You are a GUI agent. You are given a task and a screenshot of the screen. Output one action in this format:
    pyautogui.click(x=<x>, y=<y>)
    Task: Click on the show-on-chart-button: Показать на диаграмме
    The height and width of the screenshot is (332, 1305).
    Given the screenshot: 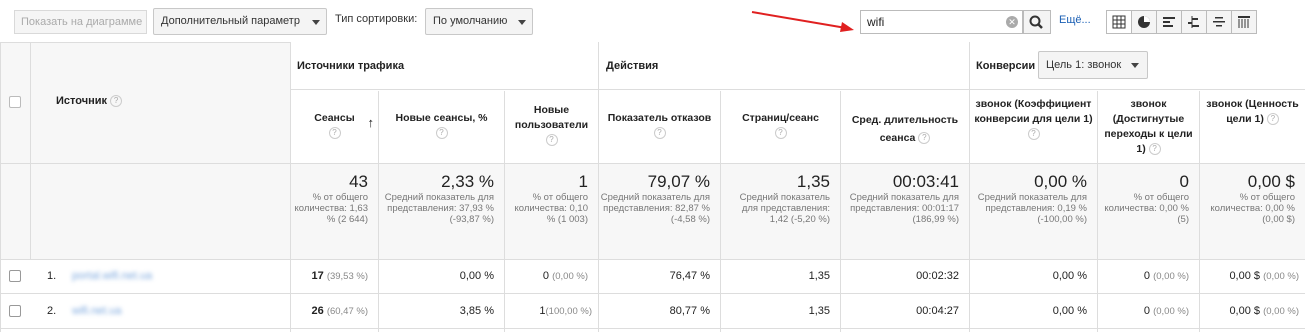 What is the action you would take?
    pyautogui.click(x=80, y=22)
    